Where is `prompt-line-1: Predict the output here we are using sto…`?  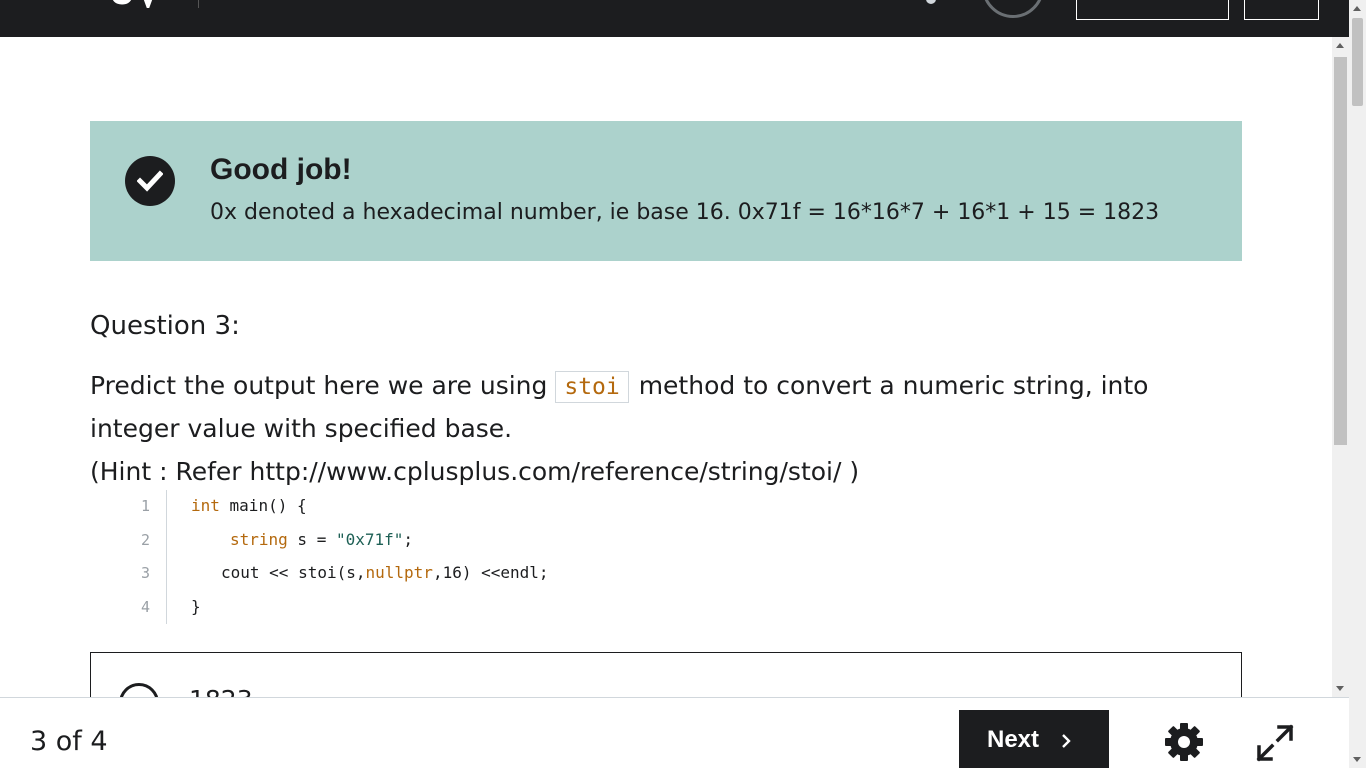 prompt-line-1: Predict the output here we are using sto… is located at coordinates (665, 385).